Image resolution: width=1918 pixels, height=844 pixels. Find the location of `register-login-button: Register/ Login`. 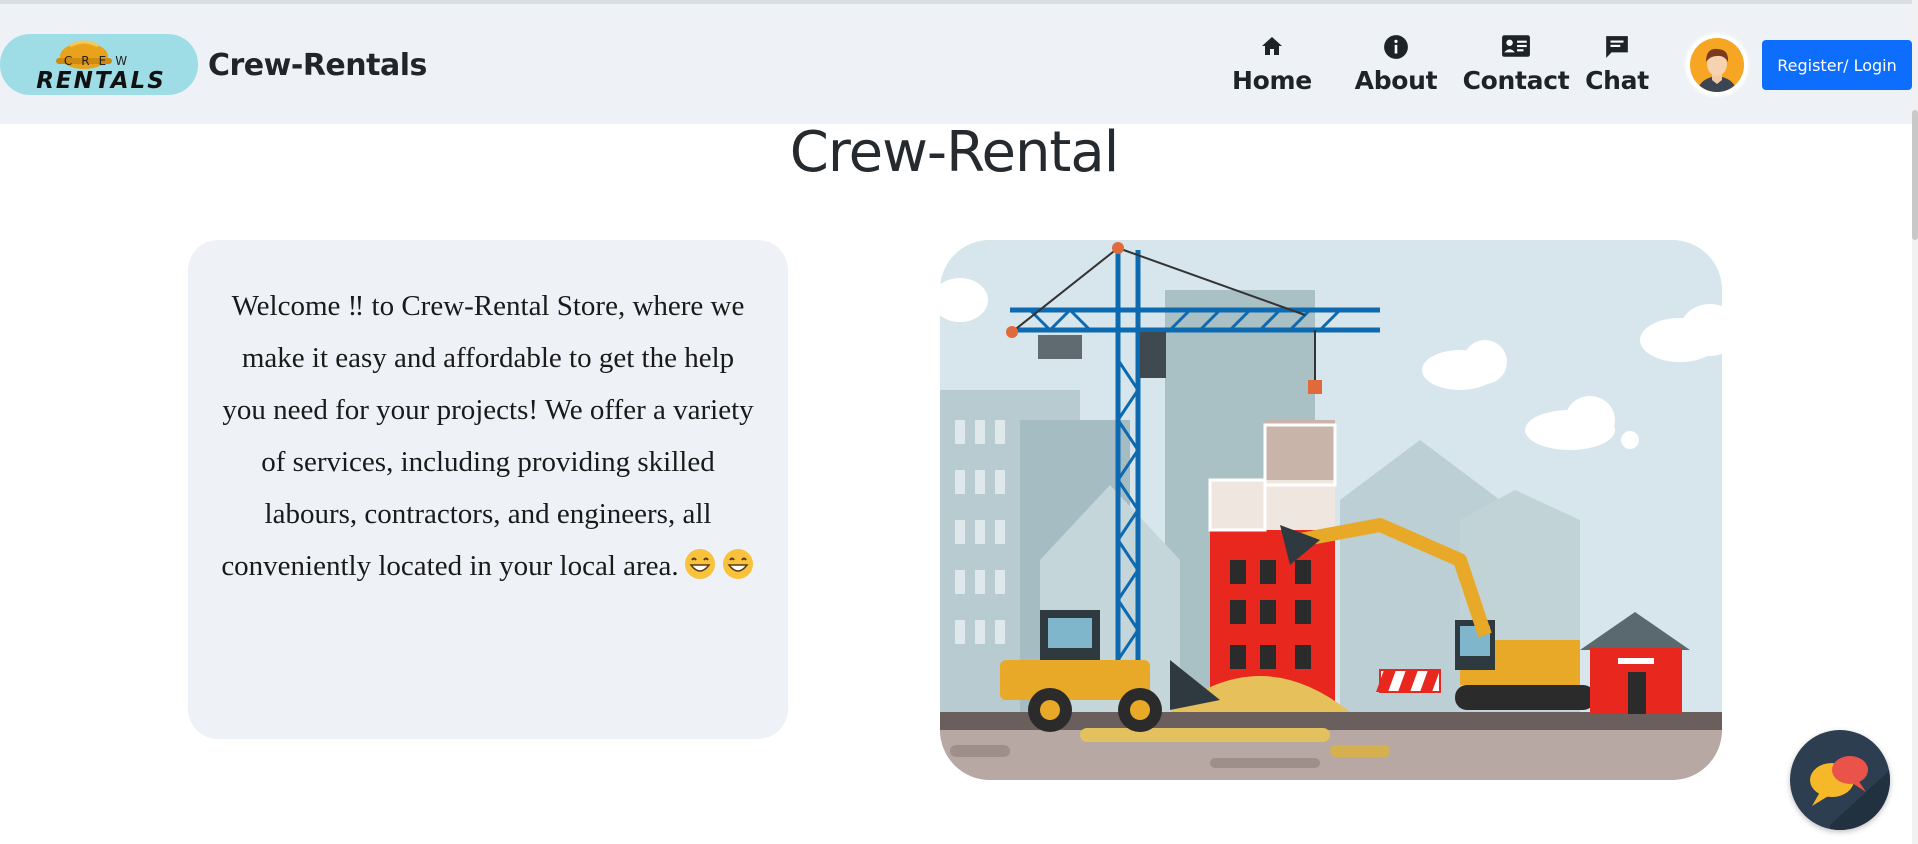

register-login-button: Register/ Login is located at coordinates (1837, 65).